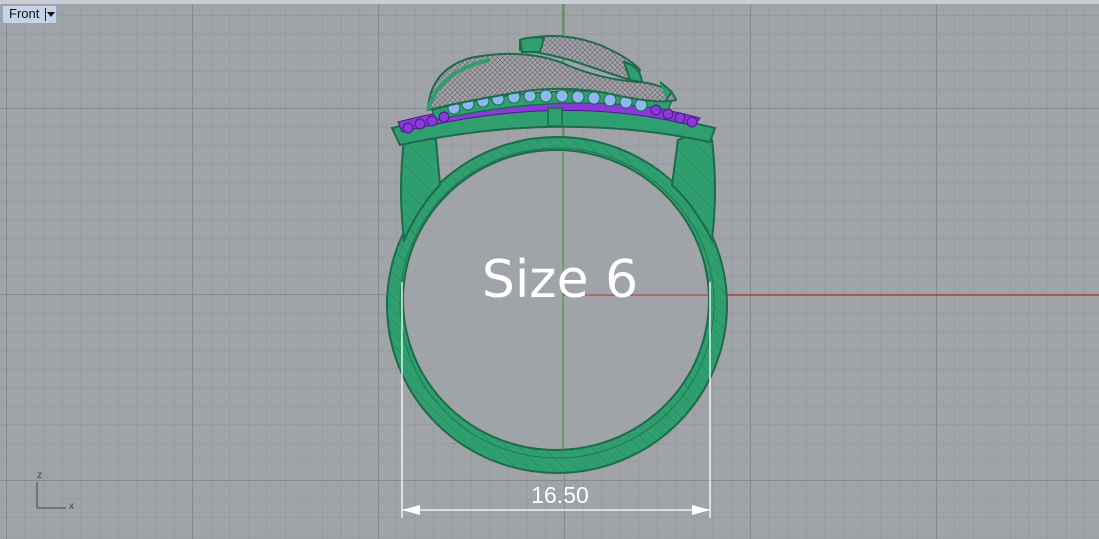 The width and height of the screenshot is (1099, 539). Describe the element at coordinates (39, 475) in the screenshot. I see `axis-z-label: z` at that location.